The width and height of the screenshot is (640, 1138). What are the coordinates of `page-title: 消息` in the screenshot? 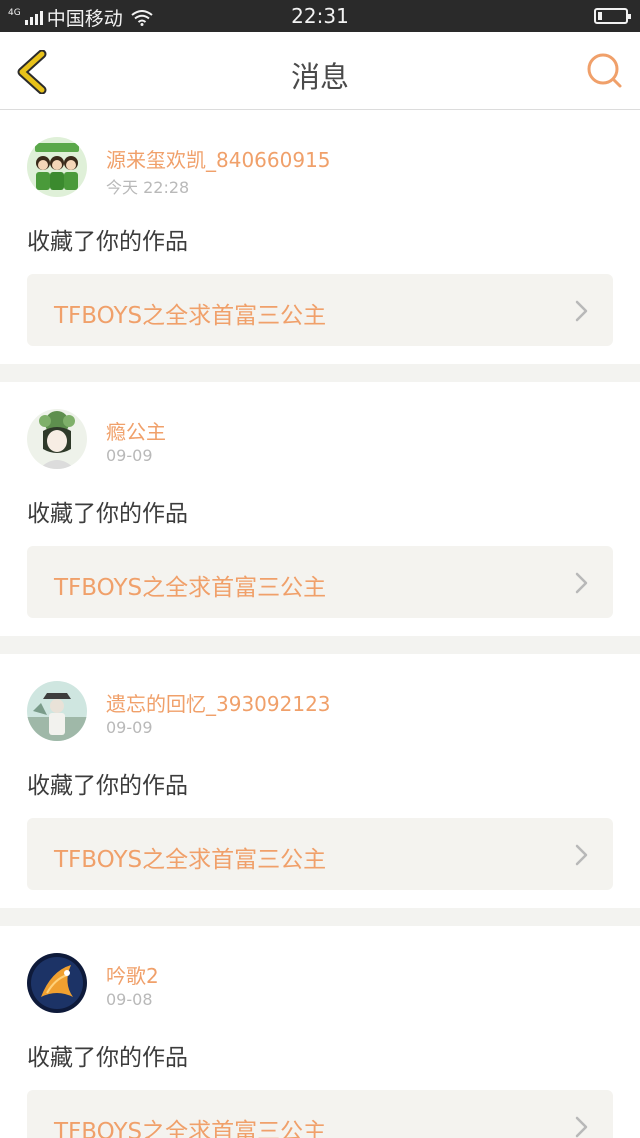 It's located at (319, 77).